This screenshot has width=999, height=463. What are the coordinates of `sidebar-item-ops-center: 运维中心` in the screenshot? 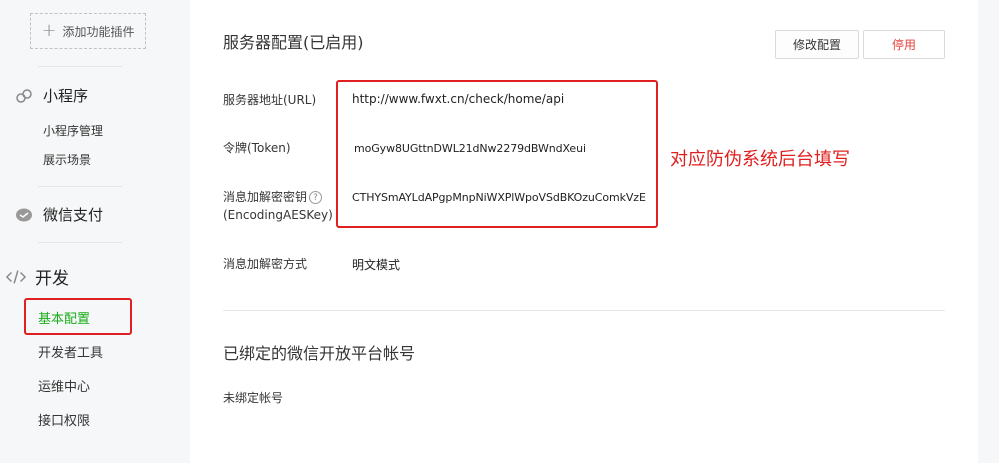 It's located at (64, 385).